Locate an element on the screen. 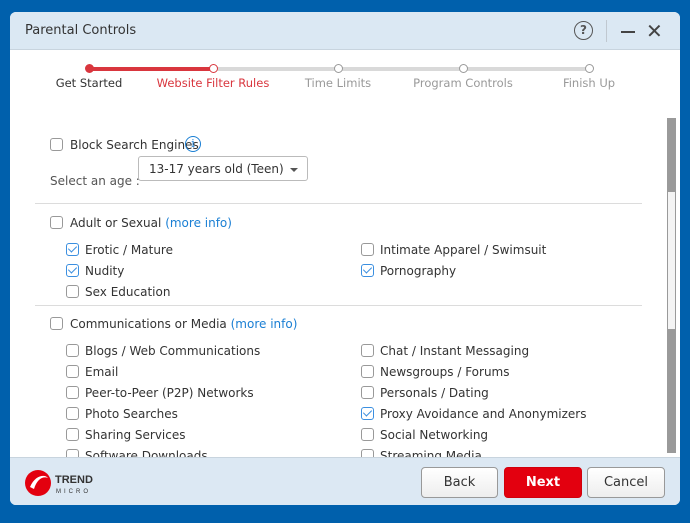  subcategory-label: Personals / Dating is located at coordinates (434, 393).